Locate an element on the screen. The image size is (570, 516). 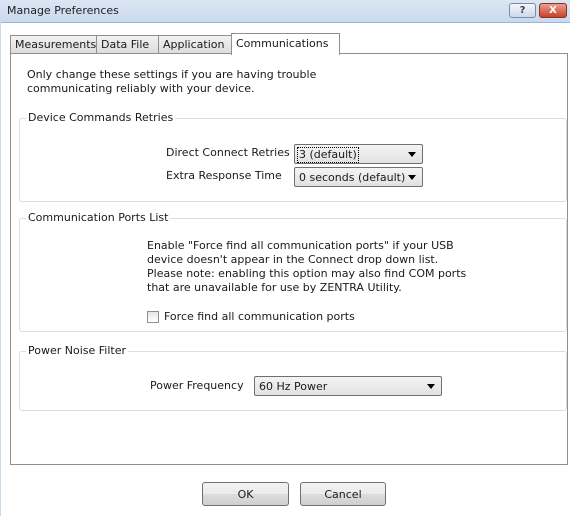
help-button: ? is located at coordinates (522, 10).